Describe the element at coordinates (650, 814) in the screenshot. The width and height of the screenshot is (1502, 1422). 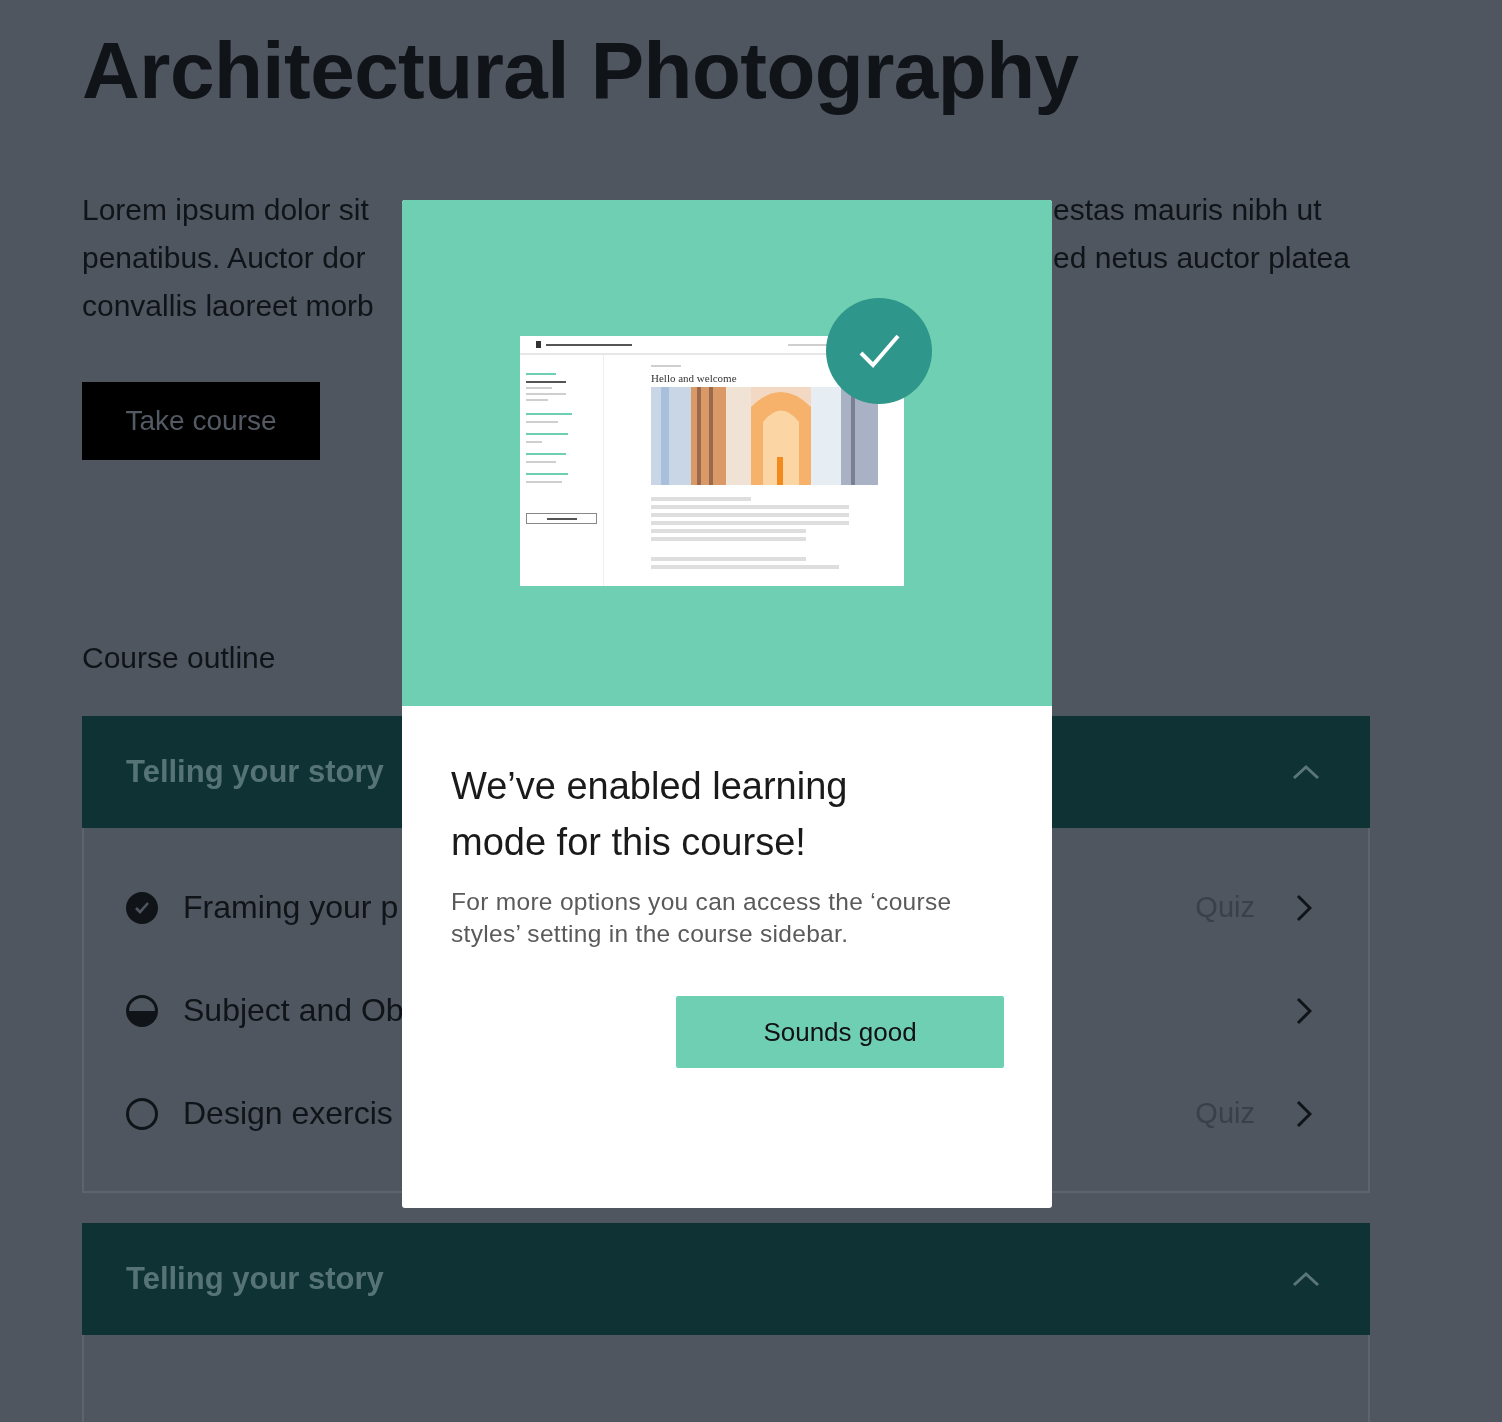
I see `modal-title: We’ve enabled learning mode for this course!` at that location.